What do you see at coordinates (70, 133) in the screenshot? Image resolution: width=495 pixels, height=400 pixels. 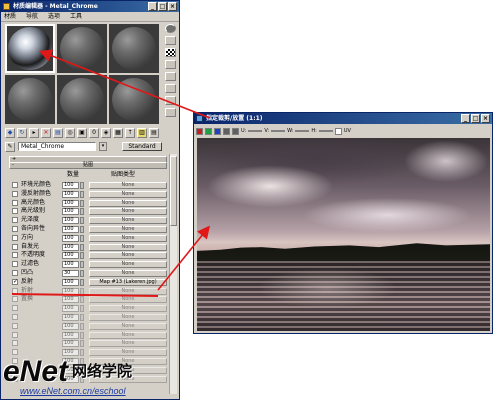 I see `make-unique-icon: ◎` at bounding box center [70, 133].